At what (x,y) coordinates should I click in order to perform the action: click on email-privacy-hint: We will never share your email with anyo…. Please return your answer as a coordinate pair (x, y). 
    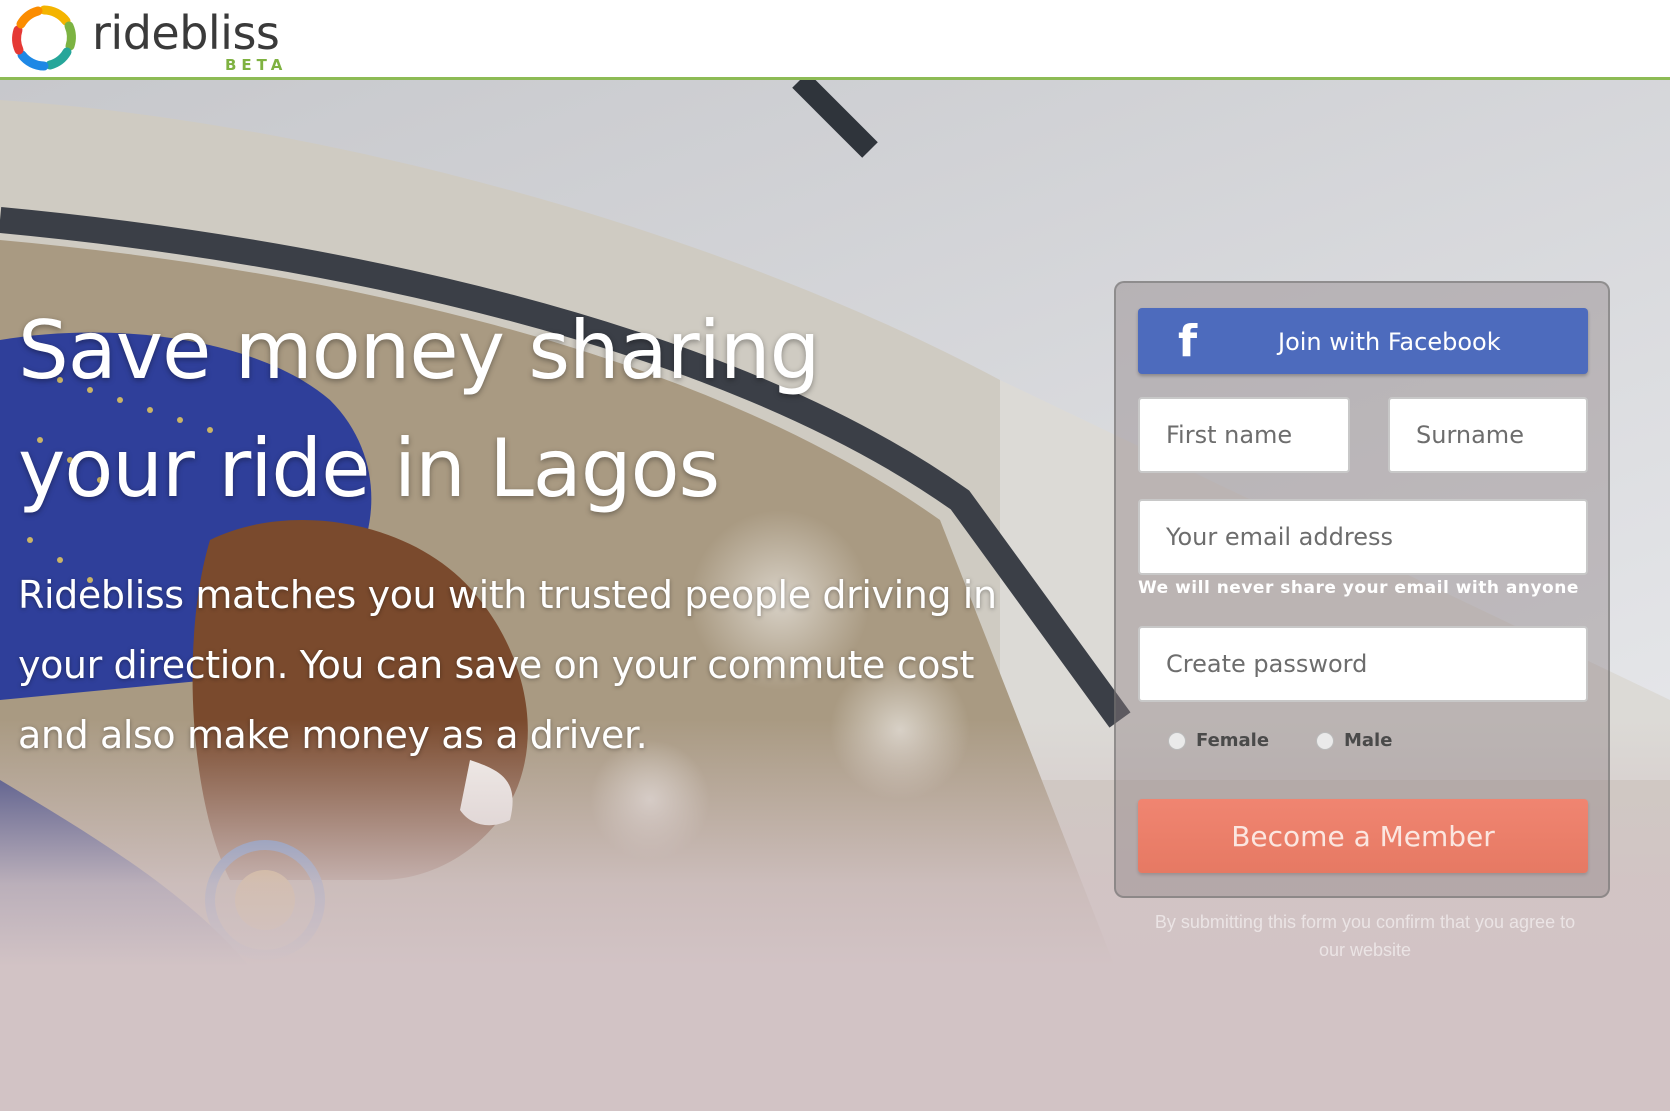
    Looking at the image, I should click on (1358, 588).